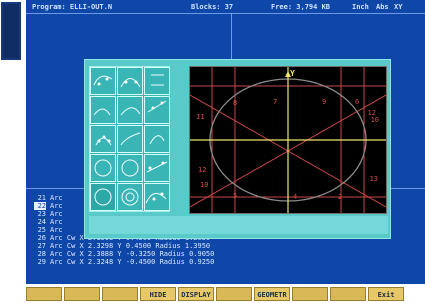 The width and height of the screenshot is (425, 303). Describe the element at coordinates (357, 102) in the screenshot. I see `canvas-label: 6` at that location.